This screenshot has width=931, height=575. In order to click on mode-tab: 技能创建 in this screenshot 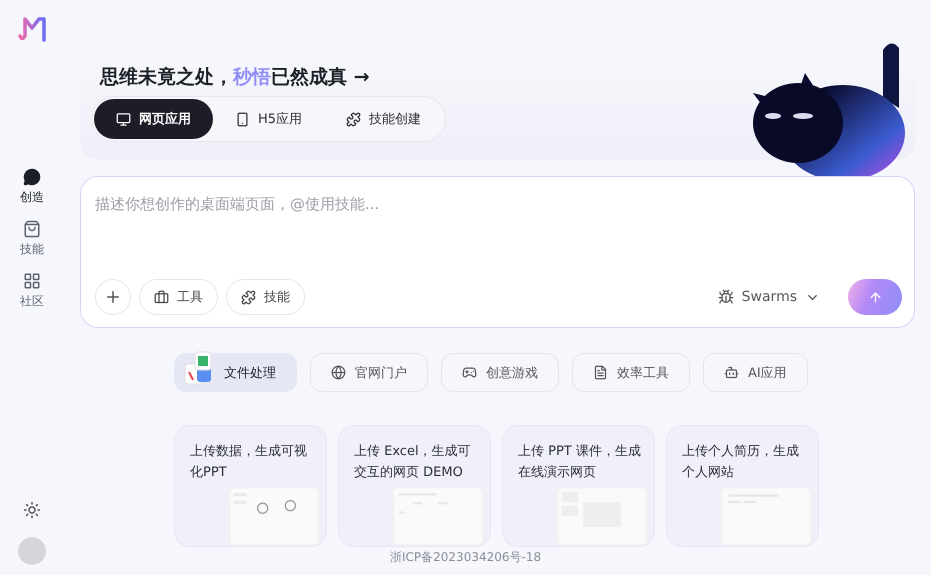, I will do `click(384, 119)`.